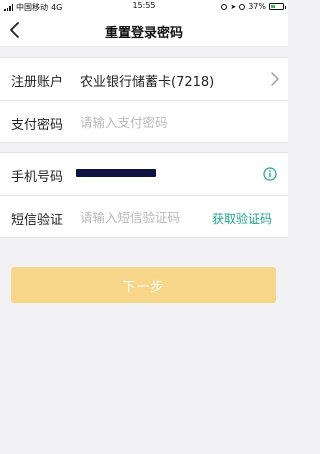  I want to click on account-value: 农业银行储蓄卡(7218), so click(147, 82).